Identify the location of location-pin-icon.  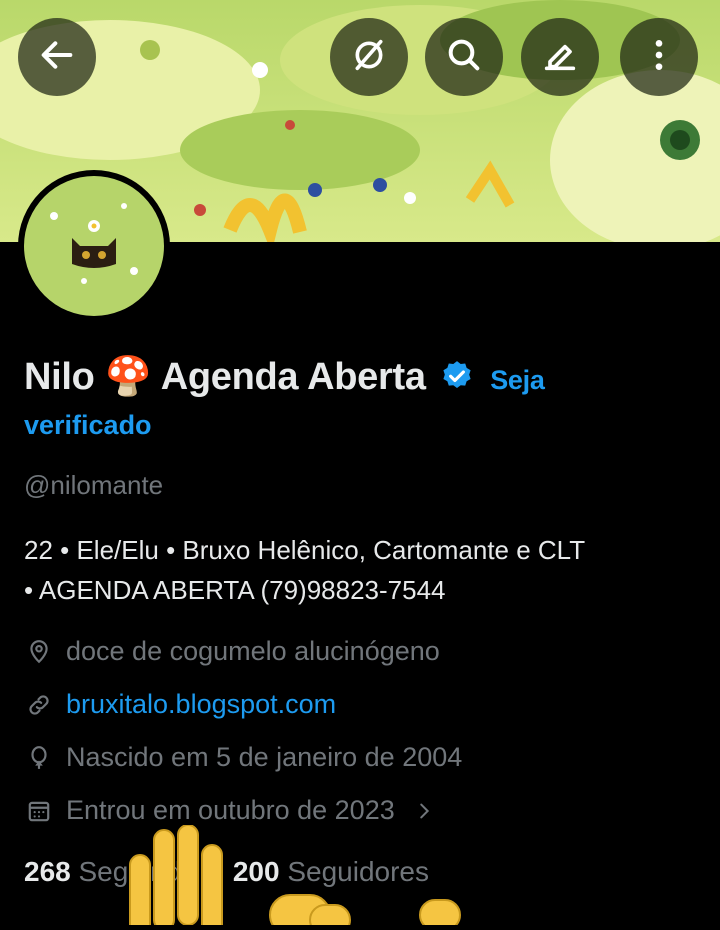
(39, 652).